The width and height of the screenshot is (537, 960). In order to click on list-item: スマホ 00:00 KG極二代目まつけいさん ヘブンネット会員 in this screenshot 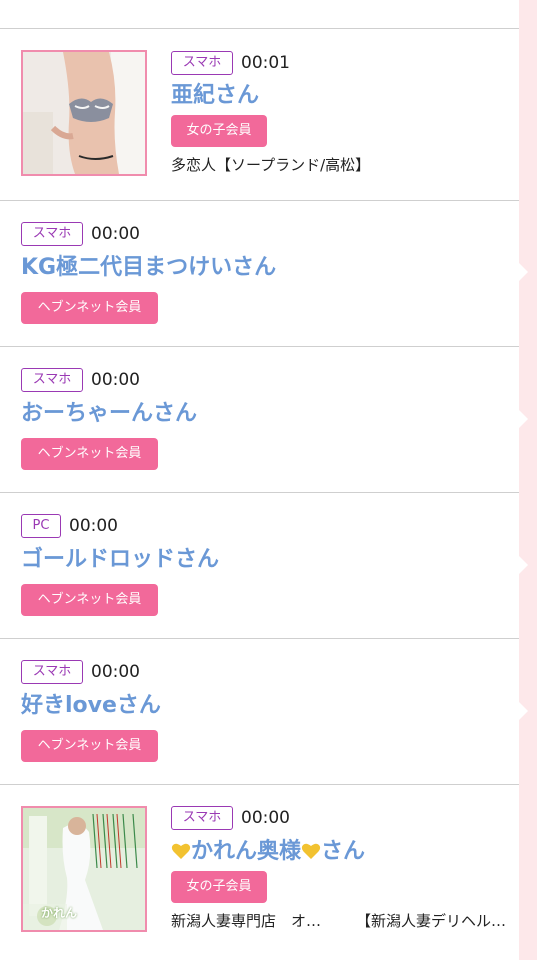, I will do `click(259, 274)`.